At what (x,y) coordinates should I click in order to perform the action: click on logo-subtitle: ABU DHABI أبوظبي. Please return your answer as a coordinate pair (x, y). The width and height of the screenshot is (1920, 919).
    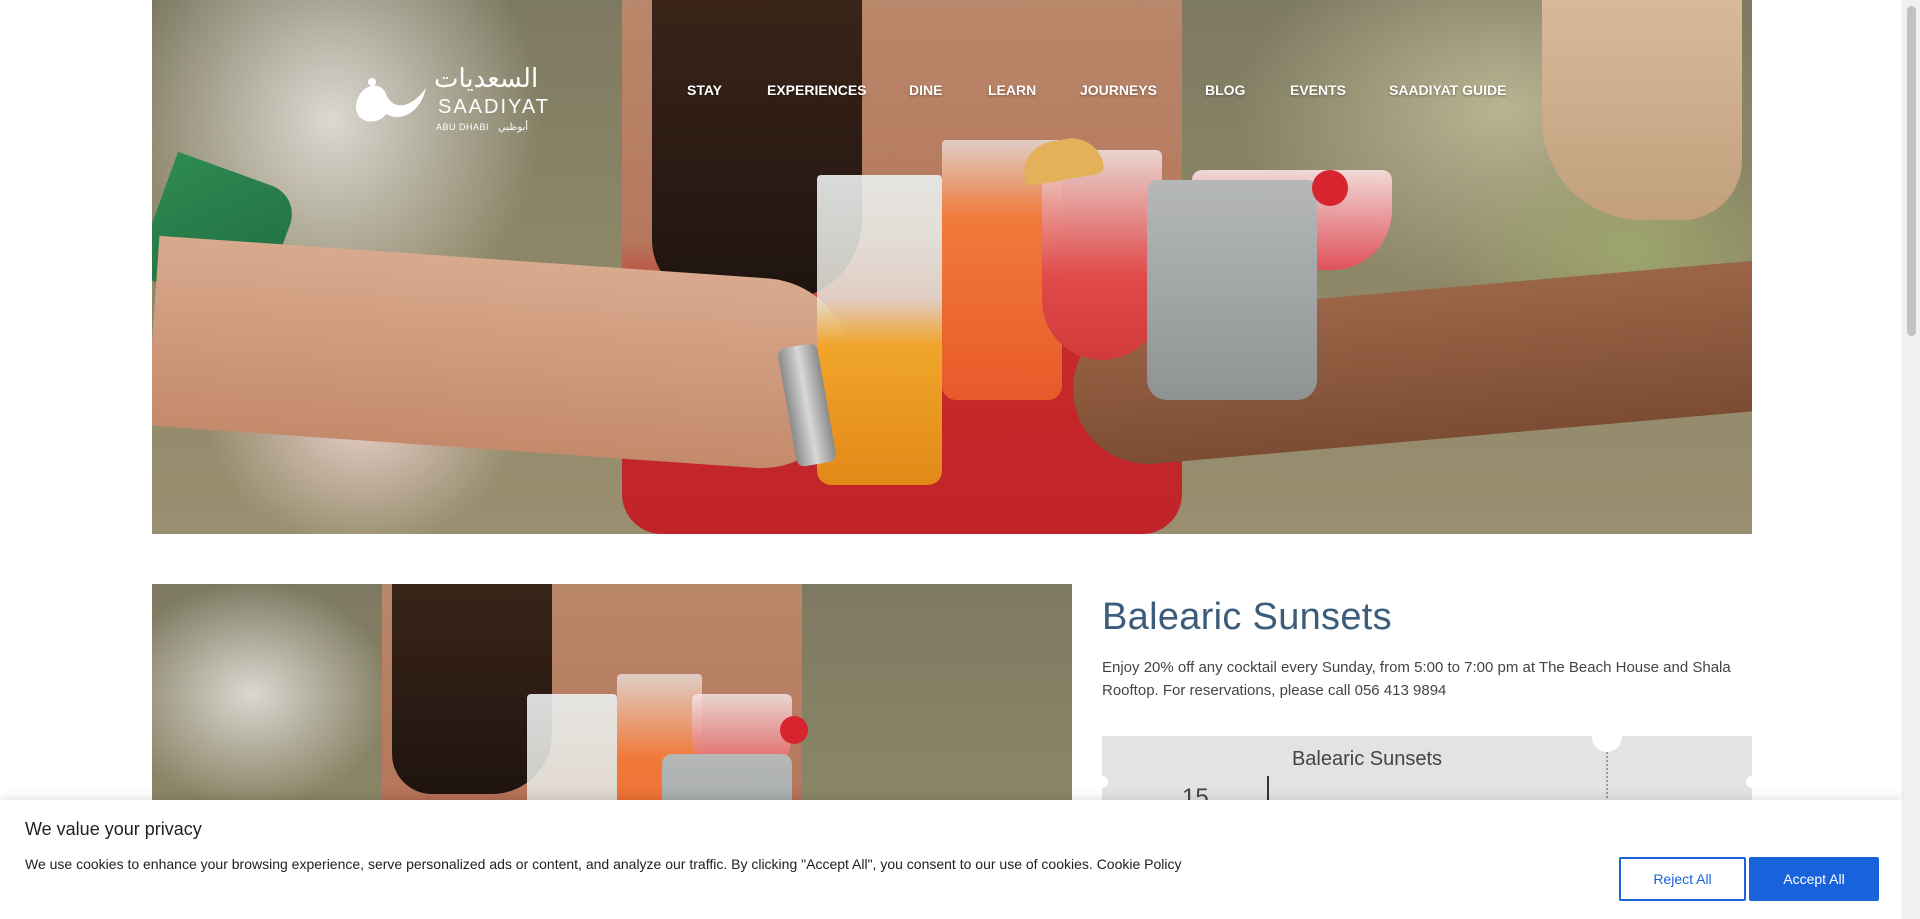
    Looking at the image, I should click on (482, 127).